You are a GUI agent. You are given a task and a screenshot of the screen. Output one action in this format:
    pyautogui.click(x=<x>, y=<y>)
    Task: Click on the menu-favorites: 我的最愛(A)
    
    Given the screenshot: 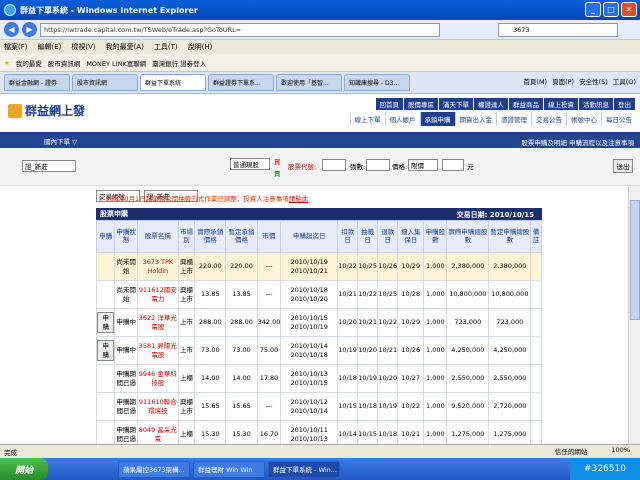 What is the action you would take?
    pyautogui.click(x=125, y=47)
    